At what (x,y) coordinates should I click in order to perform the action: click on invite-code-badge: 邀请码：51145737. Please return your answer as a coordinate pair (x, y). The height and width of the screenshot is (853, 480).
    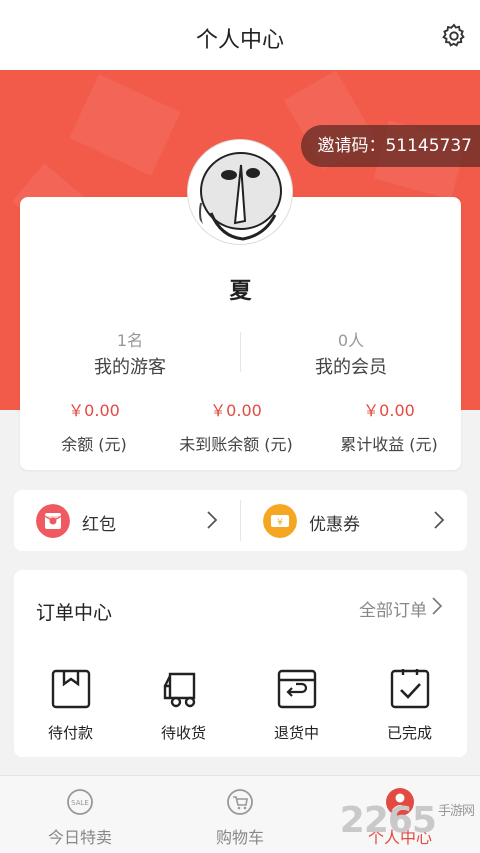
    Looking at the image, I should click on (390, 146).